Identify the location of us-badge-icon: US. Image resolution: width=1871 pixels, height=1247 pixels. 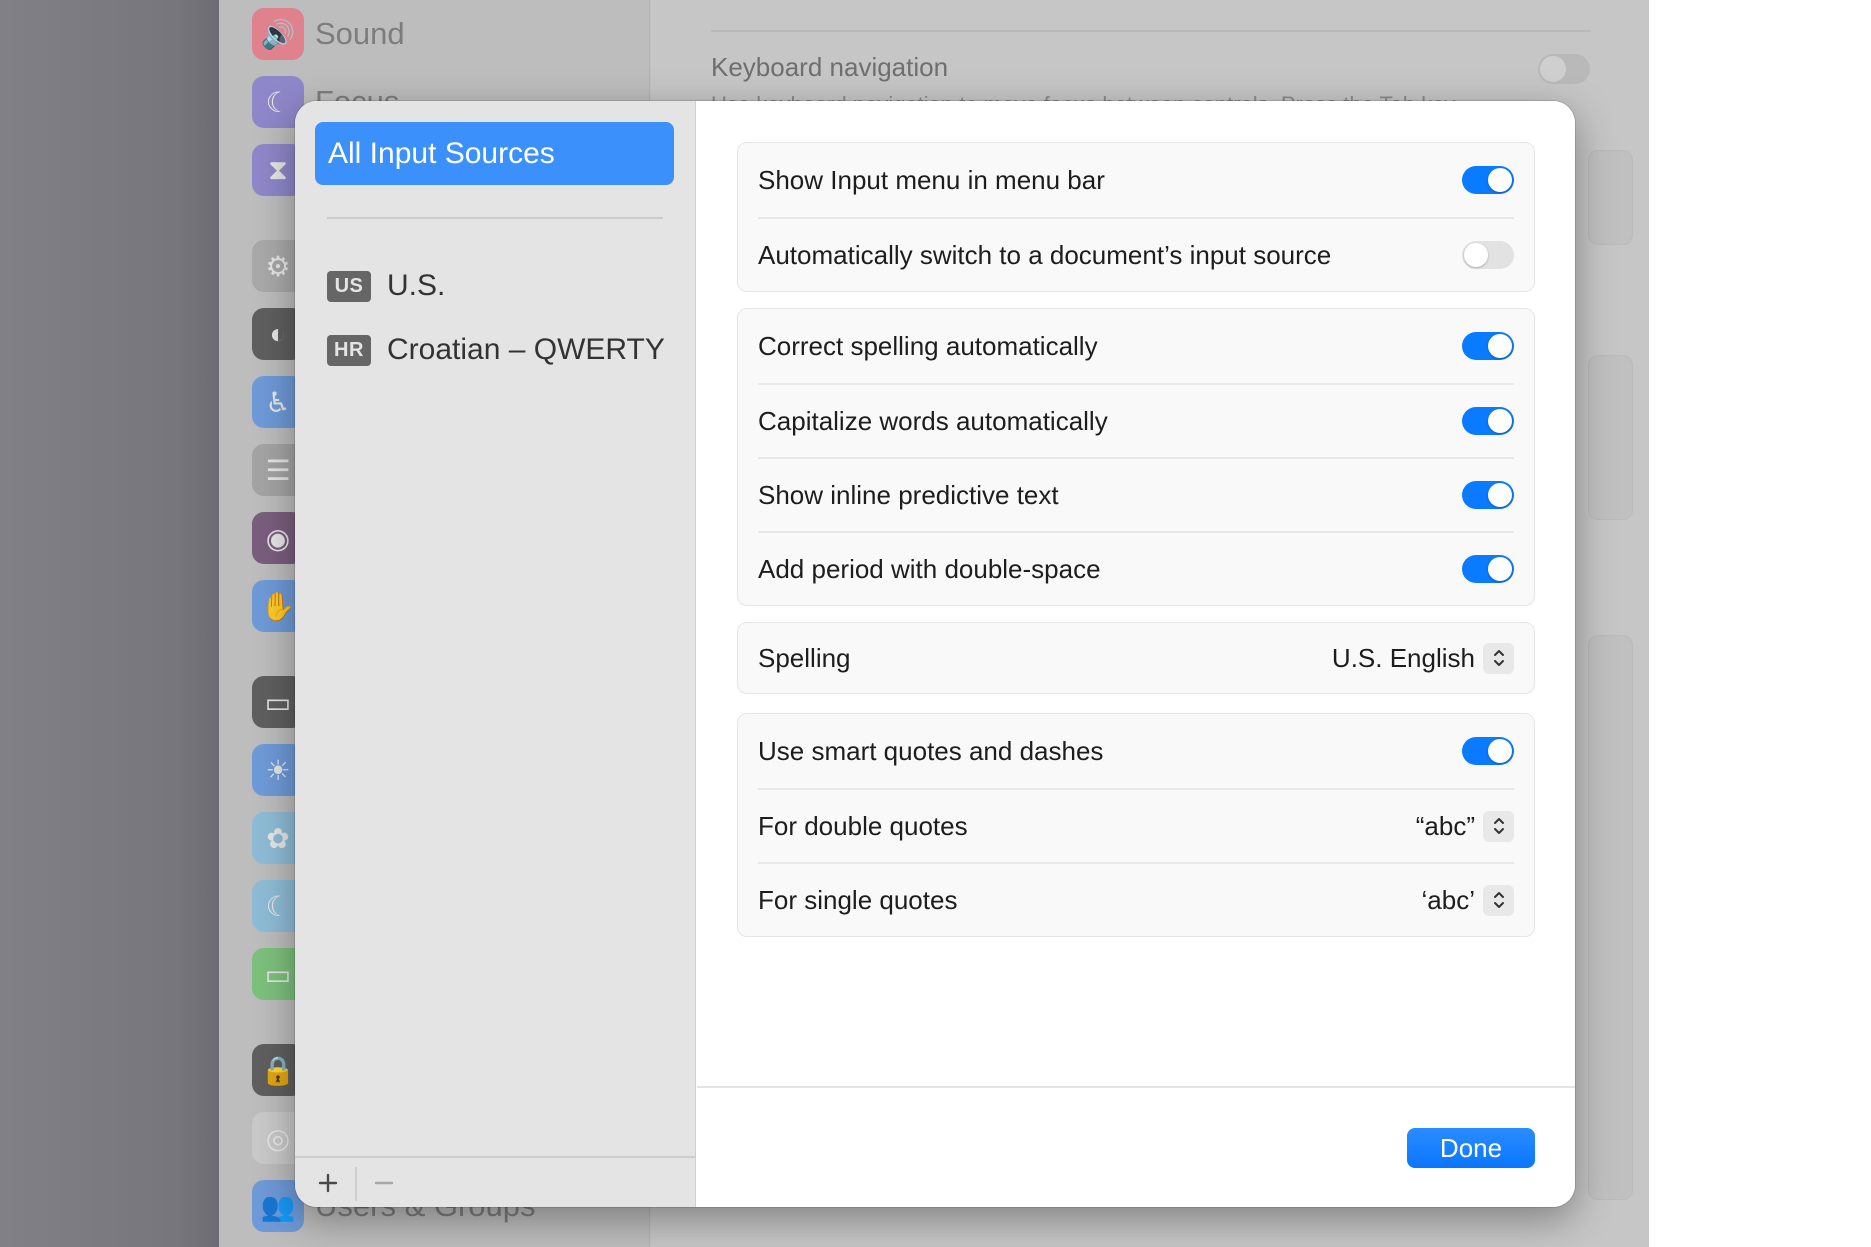
(349, 286).